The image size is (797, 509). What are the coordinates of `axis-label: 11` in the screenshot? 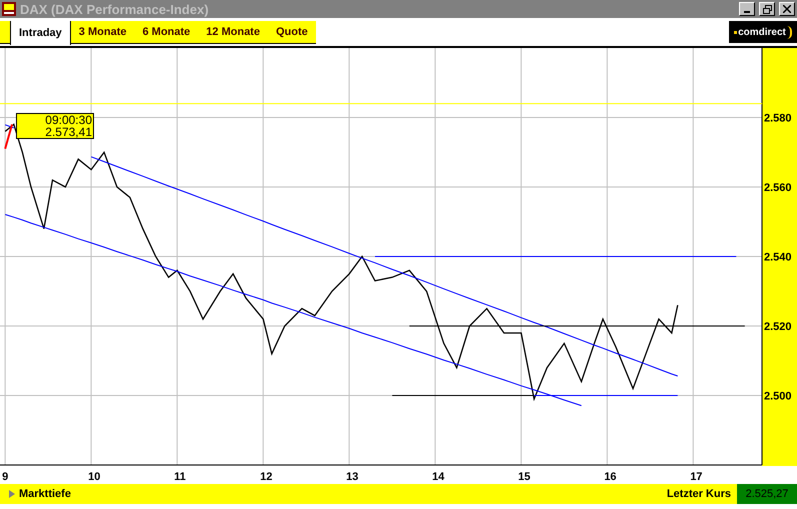 It's located at (180, 477).